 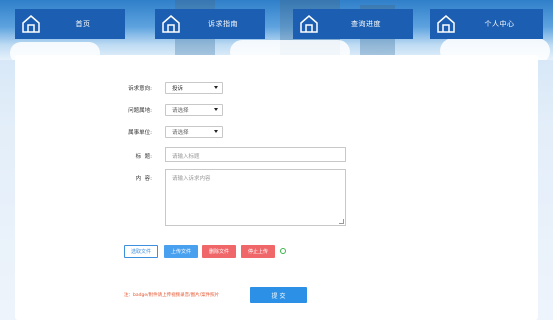 I want to click on category-select: 请选择, so click(x=194, y=110).